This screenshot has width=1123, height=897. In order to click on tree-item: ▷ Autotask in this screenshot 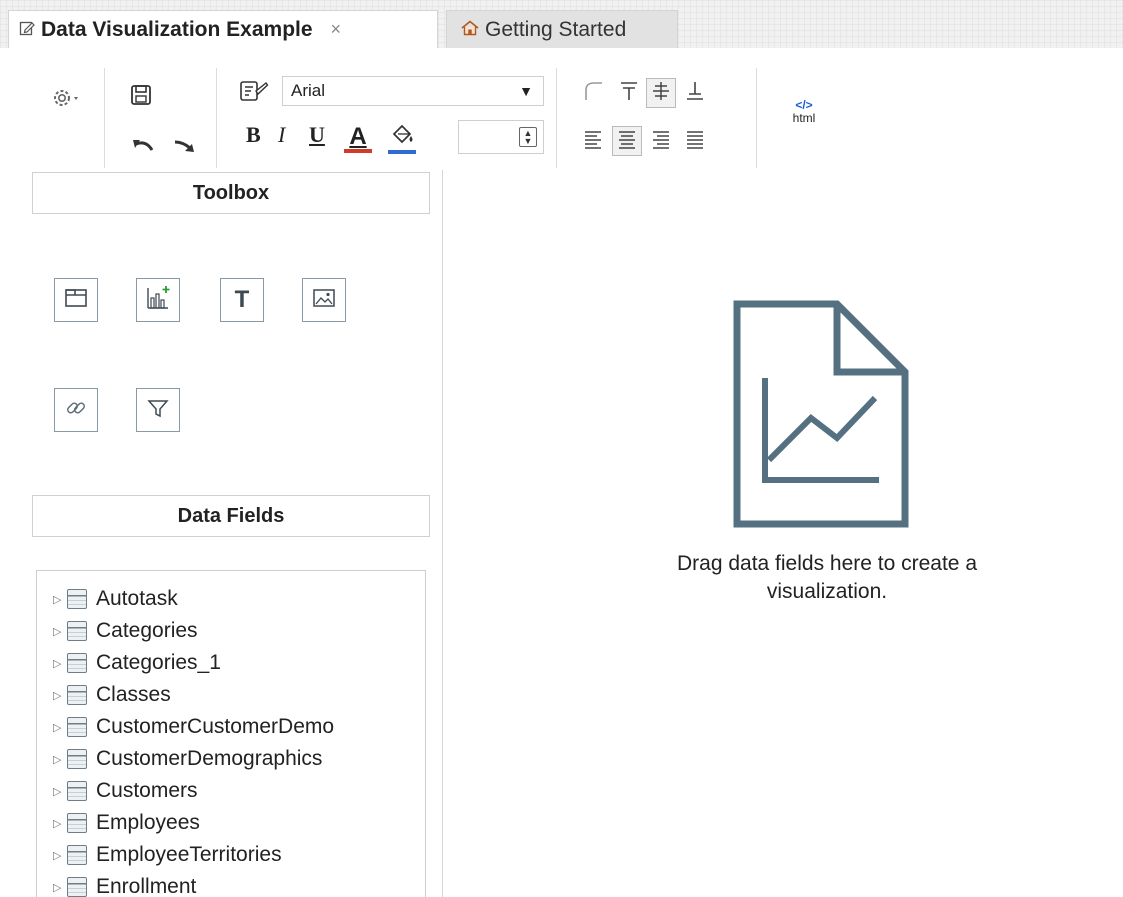, I will do `click(231, 599)`.